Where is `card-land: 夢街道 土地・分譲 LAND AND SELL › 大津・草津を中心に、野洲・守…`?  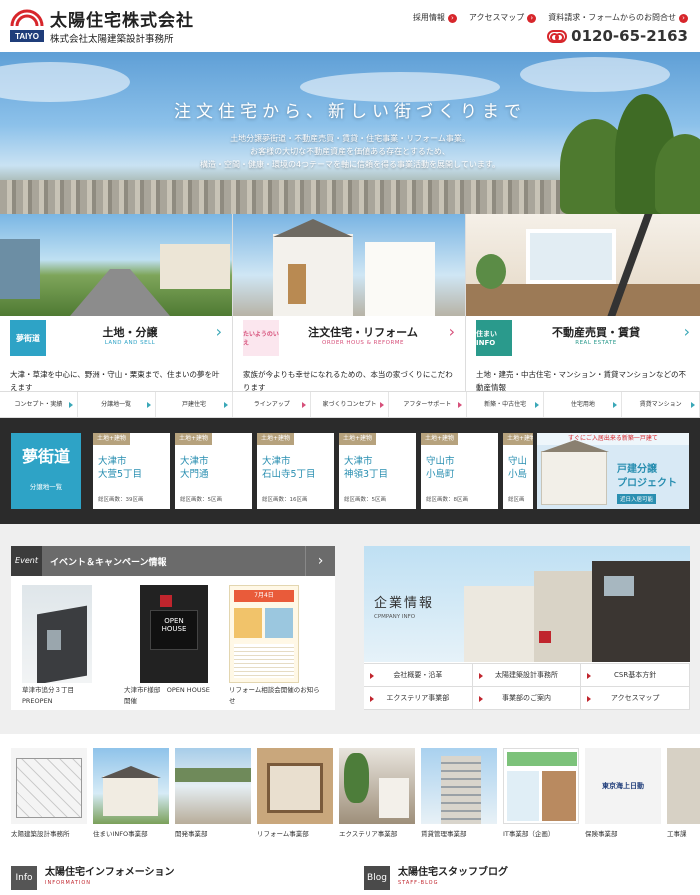
card-land: 夢街道 土地・分譲 LAND AND SELL › 大津・草津を中心に、野洲・守… is located at coordinates (116, 316).